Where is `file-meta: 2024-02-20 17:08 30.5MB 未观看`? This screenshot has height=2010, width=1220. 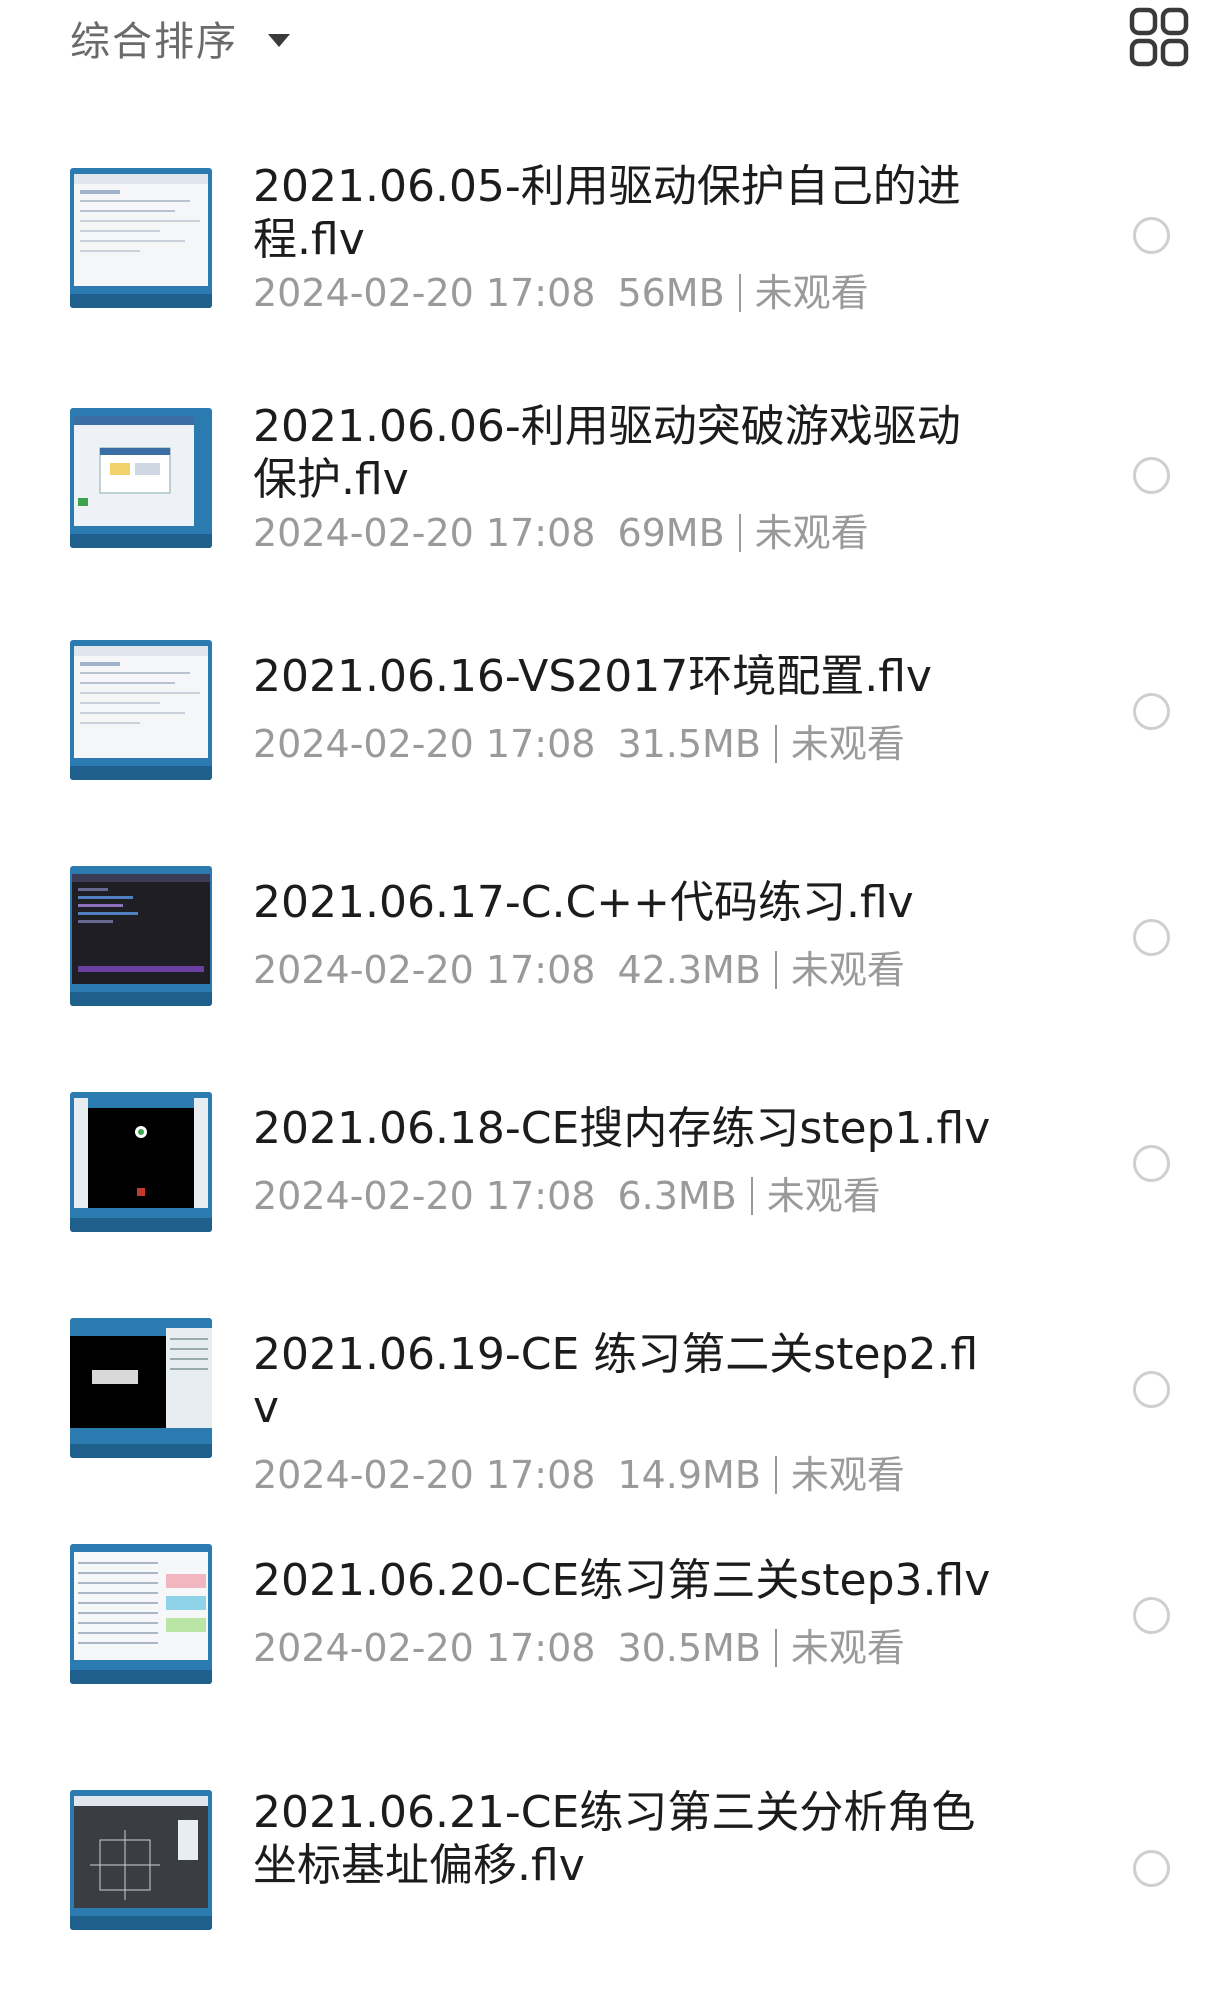
file-meta: 2024-02-20 17:08 30.5MB 未观看 is located at coordinates (623, 1648).